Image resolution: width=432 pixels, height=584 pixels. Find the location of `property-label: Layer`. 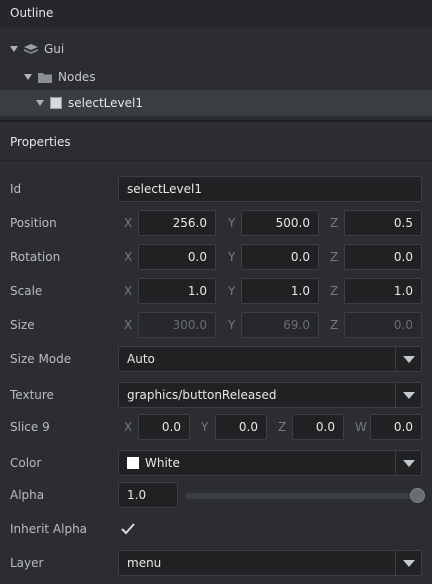

property-label: Layer is located at coordinates (27, 563).